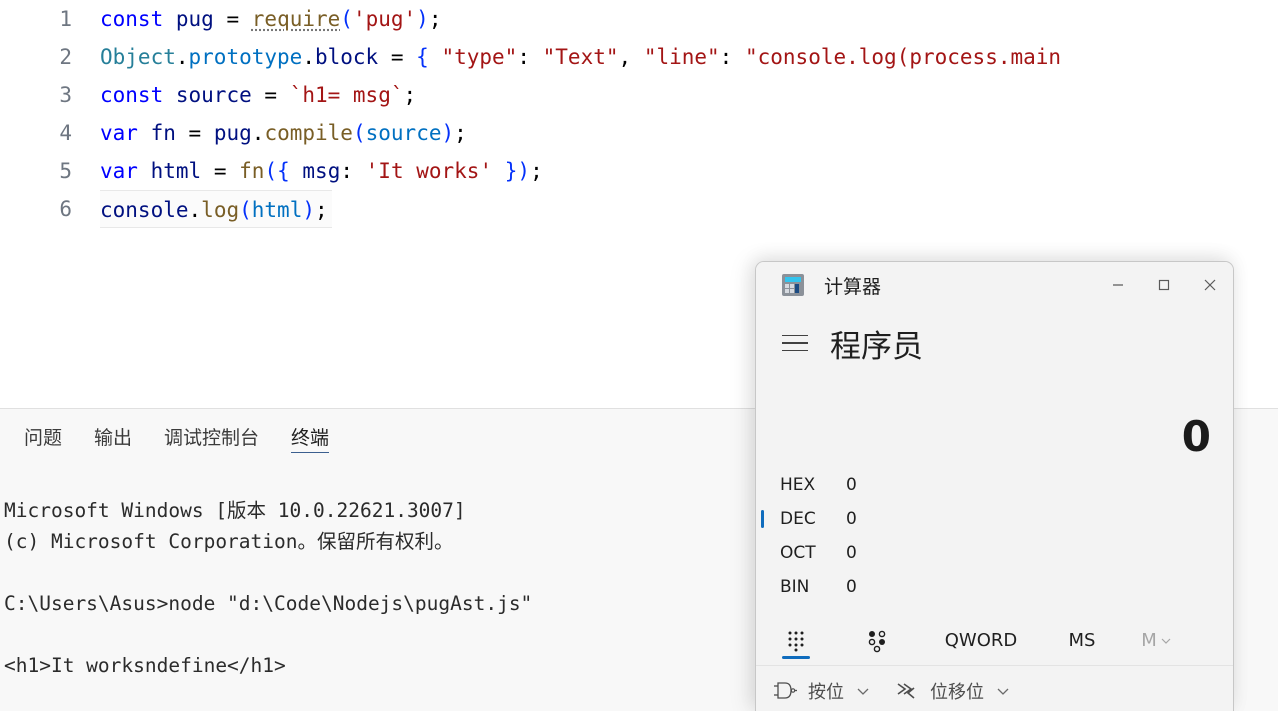 Image resolution: width=1278 pixels, height=711 pixels. I want to click on keypad-icon, so click(796, 641).